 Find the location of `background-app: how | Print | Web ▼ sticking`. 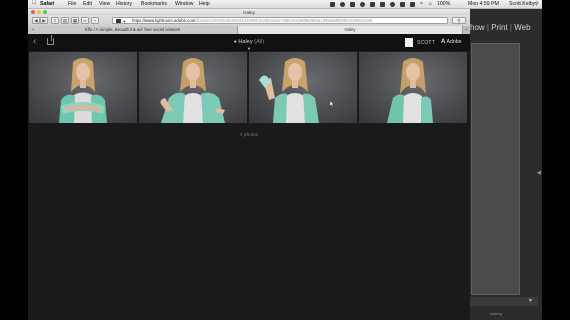

background-app: how | Print | Web ▼ sticking is located at coordinates (506, 164).